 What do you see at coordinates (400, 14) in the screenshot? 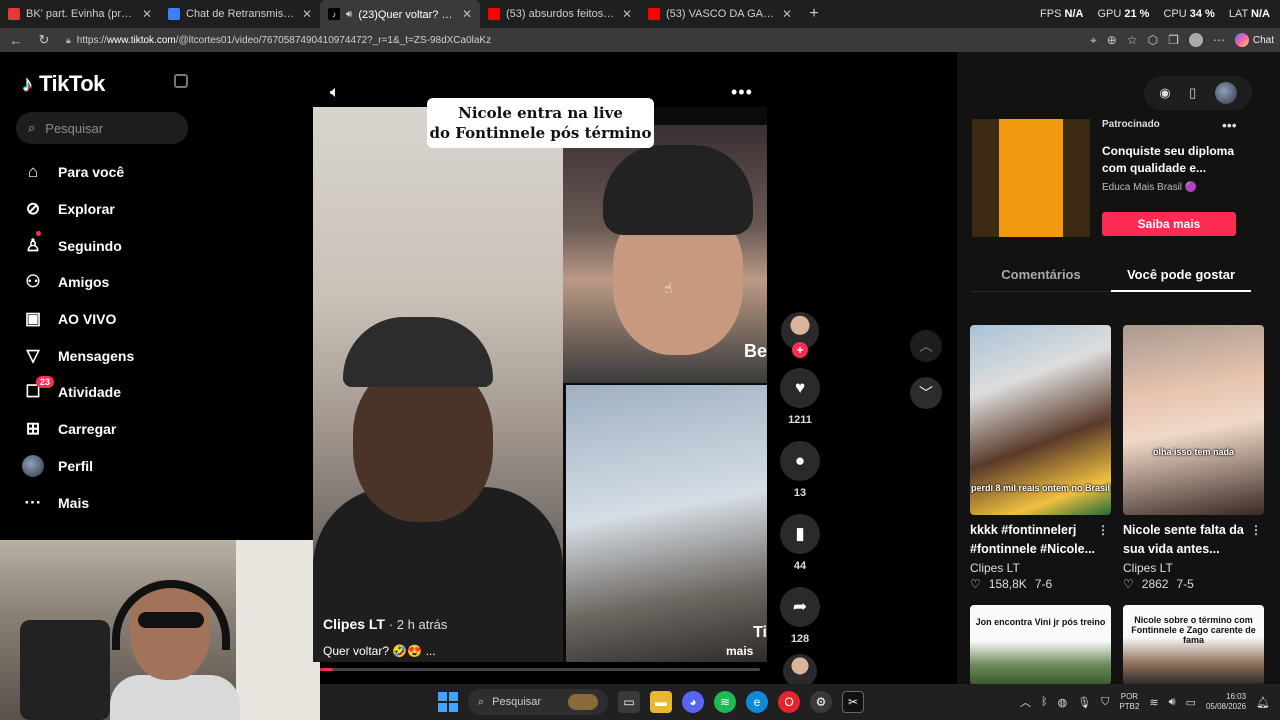
I see `browser-tab-3: ♪ 🔊︎ (23)Quer voltar? 🤣😍 #fonti ✕` at bounding box center [400, 14].